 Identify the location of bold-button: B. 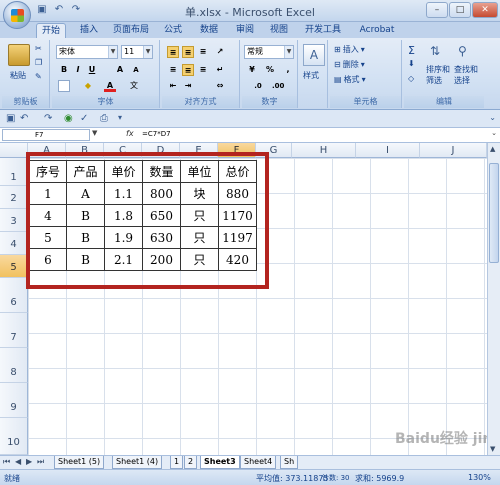
(64, 70).